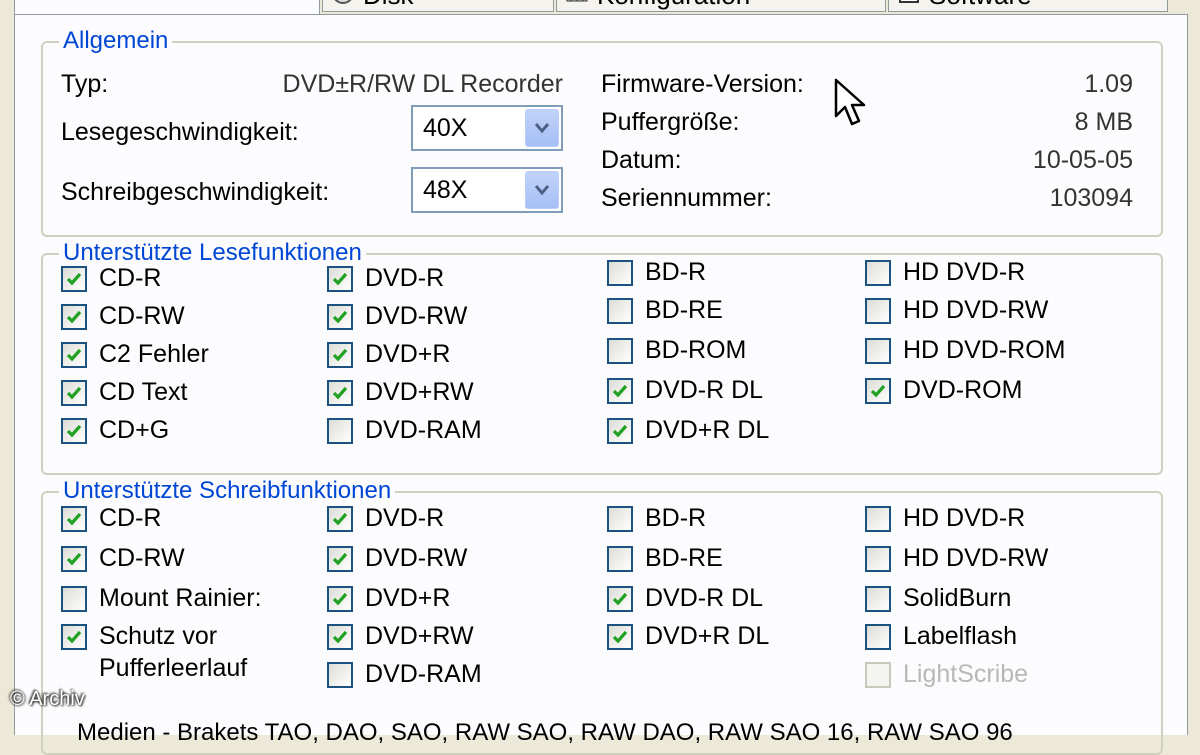 The image size is (1200, 755). What do you see at coordinates (422, 84) in the screenshot?
I see `type-value: DVD±R/RW DL Recorder` at bounding box center [422, 84].